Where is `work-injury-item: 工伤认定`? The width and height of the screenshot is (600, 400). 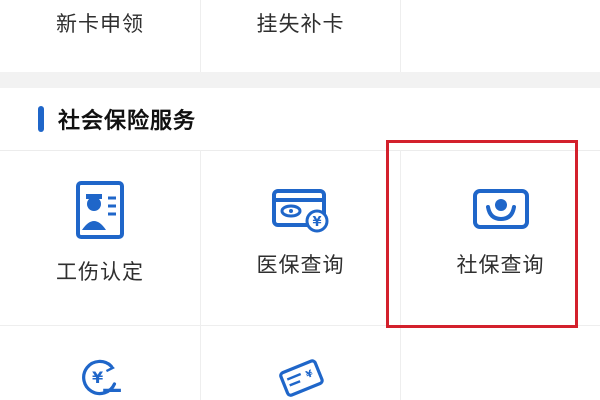 work-injury-item: 工伤认定 is located at coordinates (100, 237).